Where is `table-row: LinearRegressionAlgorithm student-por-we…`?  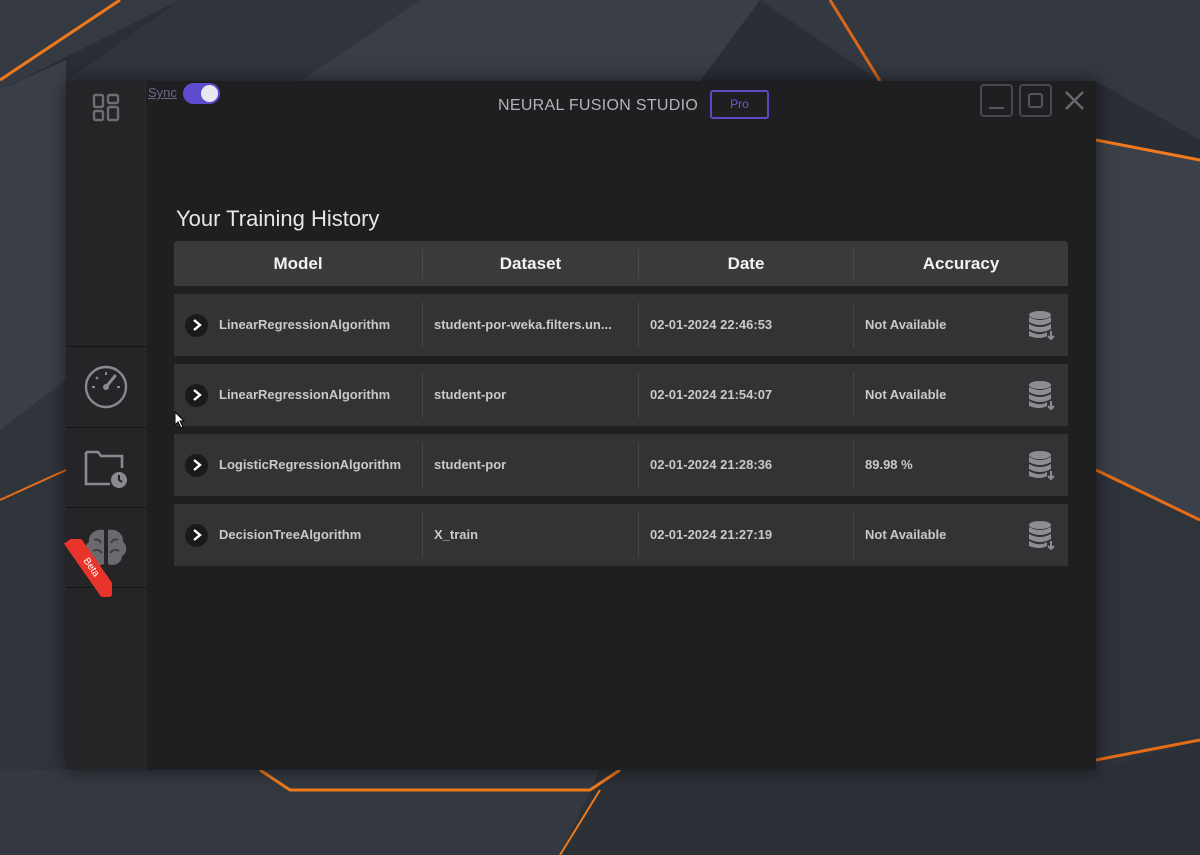 table-row: LinearRegressionAlgorithm student-por-we… is located at coordinates (621, 325).